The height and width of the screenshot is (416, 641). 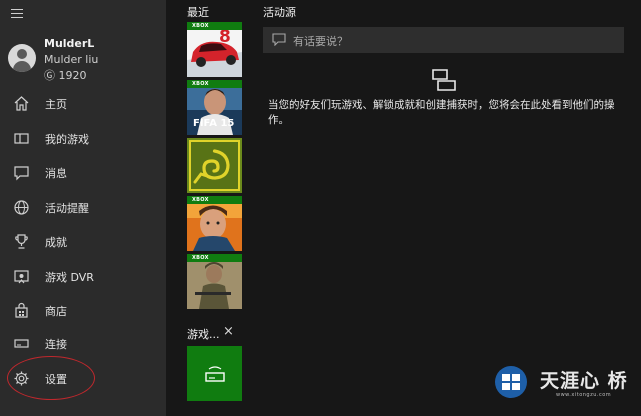 I want to click on connect-icon, so click(x=21, y=343).